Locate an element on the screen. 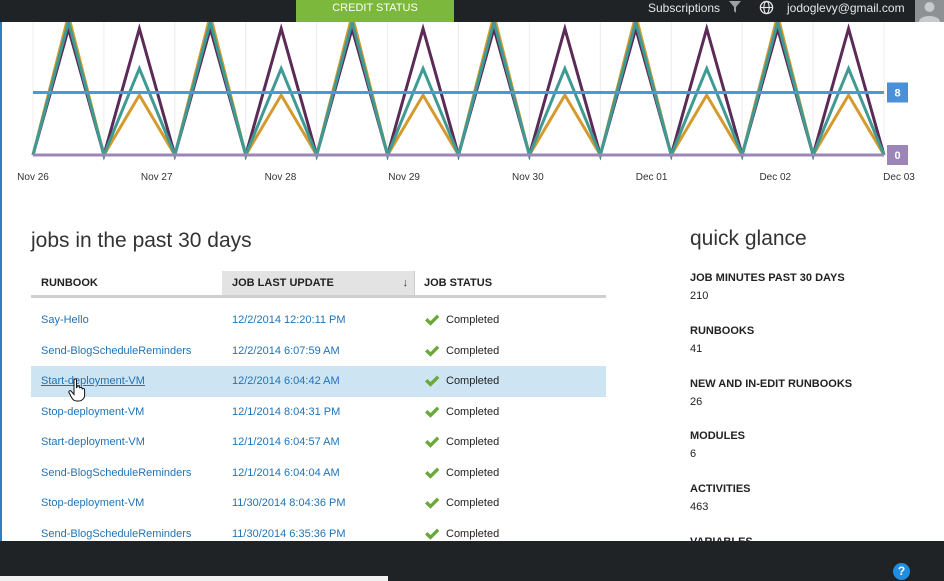 The image size is (944, 581). user-avatar-icon is located at coordinates (929, 11).